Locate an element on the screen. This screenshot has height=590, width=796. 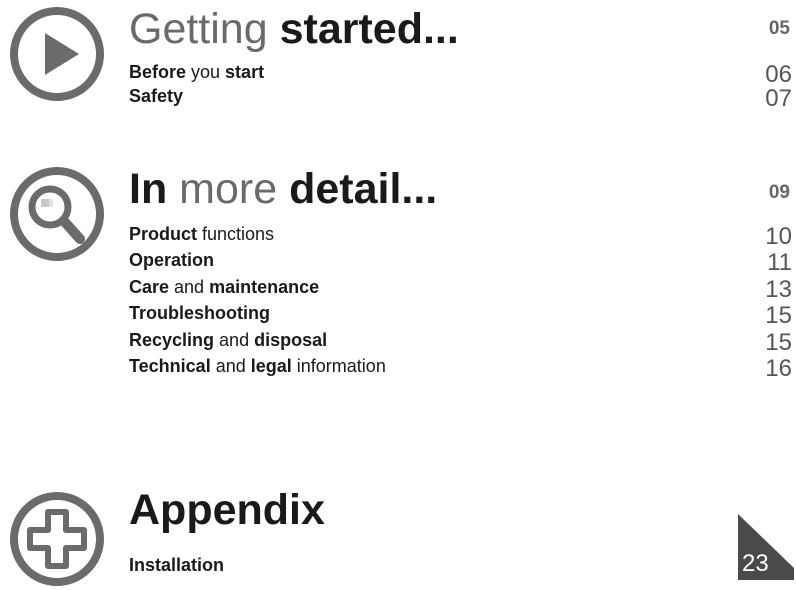
entry-label: Technical and legal information is located at coordinates (257, 365).